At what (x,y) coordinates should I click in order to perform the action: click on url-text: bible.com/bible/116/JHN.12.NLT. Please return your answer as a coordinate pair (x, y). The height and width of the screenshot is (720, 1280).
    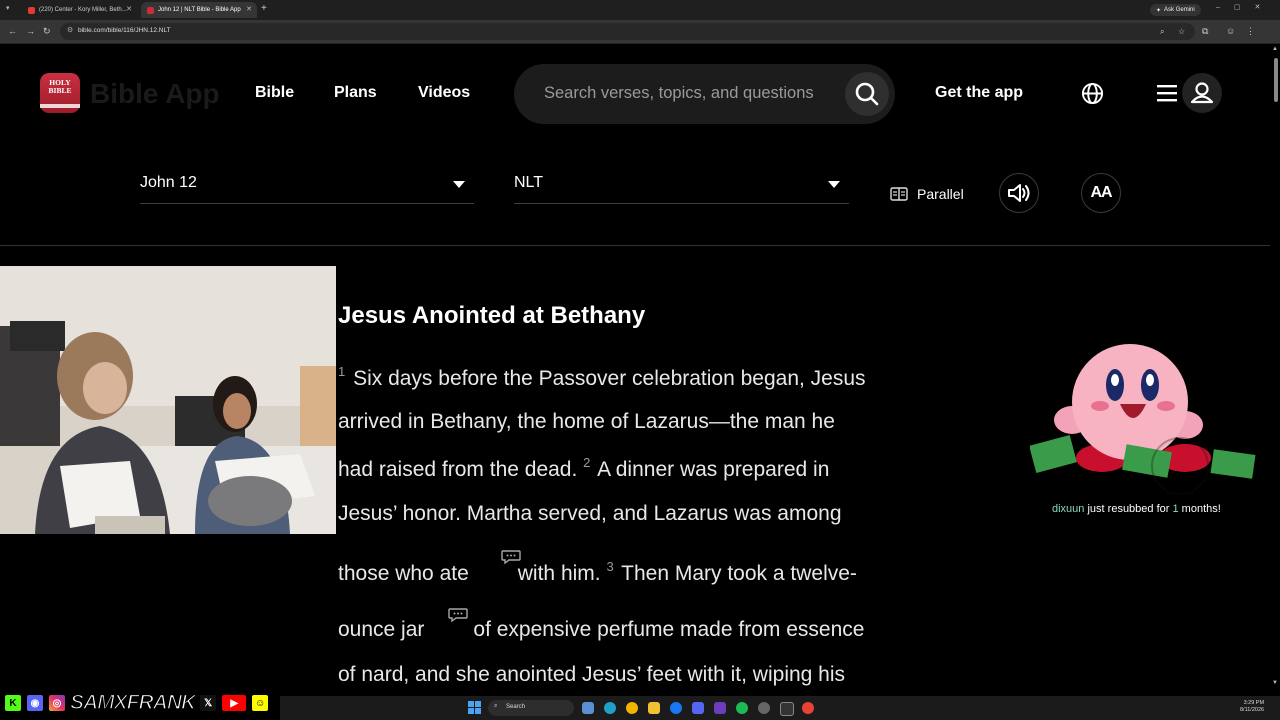
    Looking at the image, I should click on (124, 30).